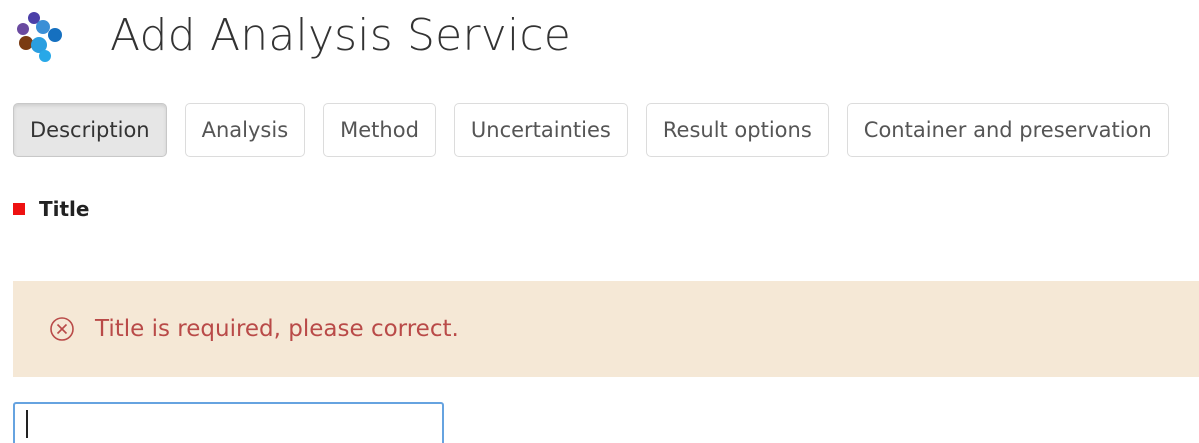 This screenshot has height=443, width=1199. Describe the element at coordinates (277, 329) in the screenshot. I see `error-message: Title is required, please correct.` at that location.